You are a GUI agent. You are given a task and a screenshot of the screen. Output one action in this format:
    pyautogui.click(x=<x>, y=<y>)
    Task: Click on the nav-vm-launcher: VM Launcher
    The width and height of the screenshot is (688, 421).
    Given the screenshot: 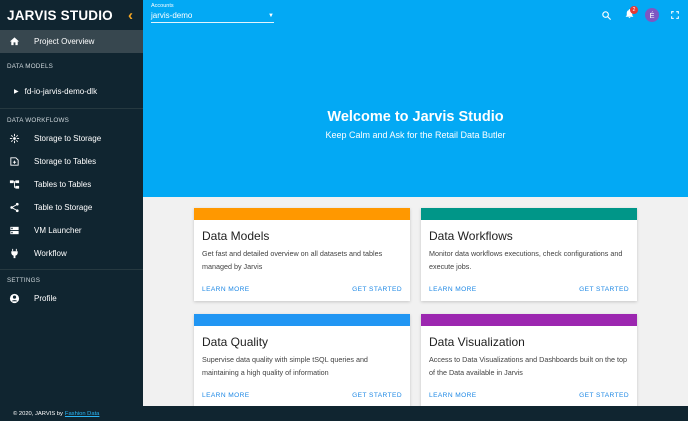 What is the action you would take?
    pyautogui.click(x=71, y=230)
    